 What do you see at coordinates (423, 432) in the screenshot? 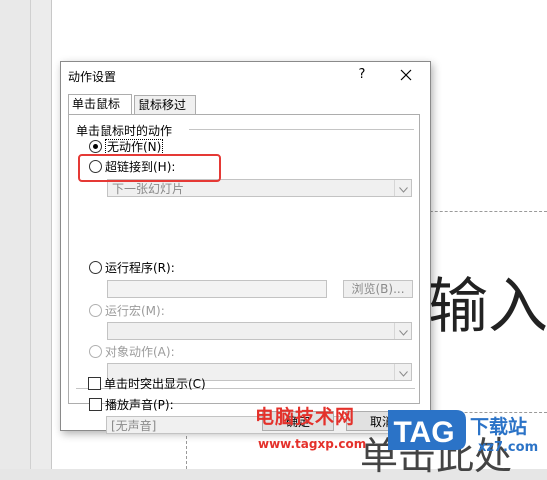
I see `logo-text: TAG` at bounding box center [423, 432].